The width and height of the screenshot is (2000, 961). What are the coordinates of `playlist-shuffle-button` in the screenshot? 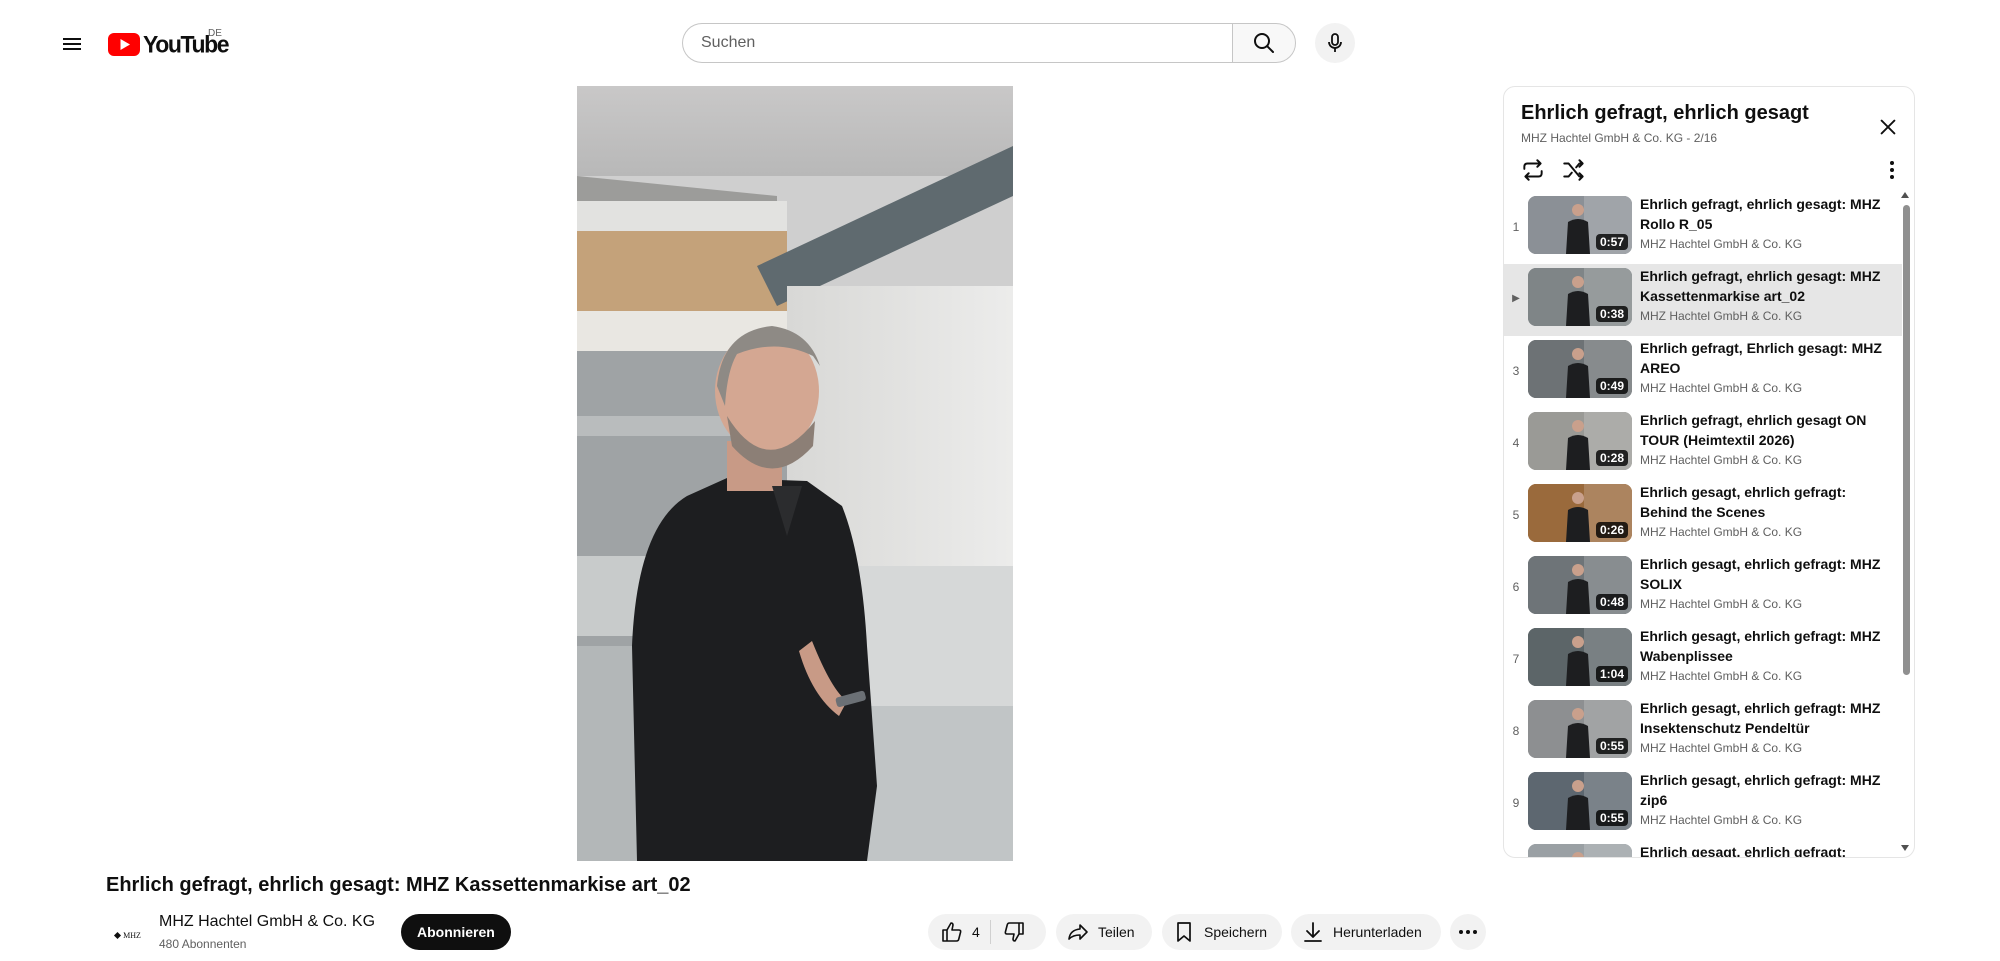 It's located at (1574, 170).